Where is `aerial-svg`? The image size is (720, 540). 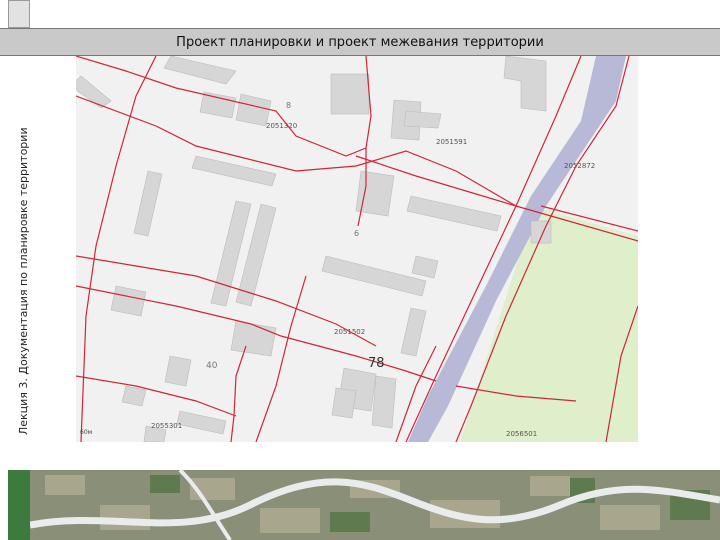 aerial-svg is located at coordinates (375, 505).